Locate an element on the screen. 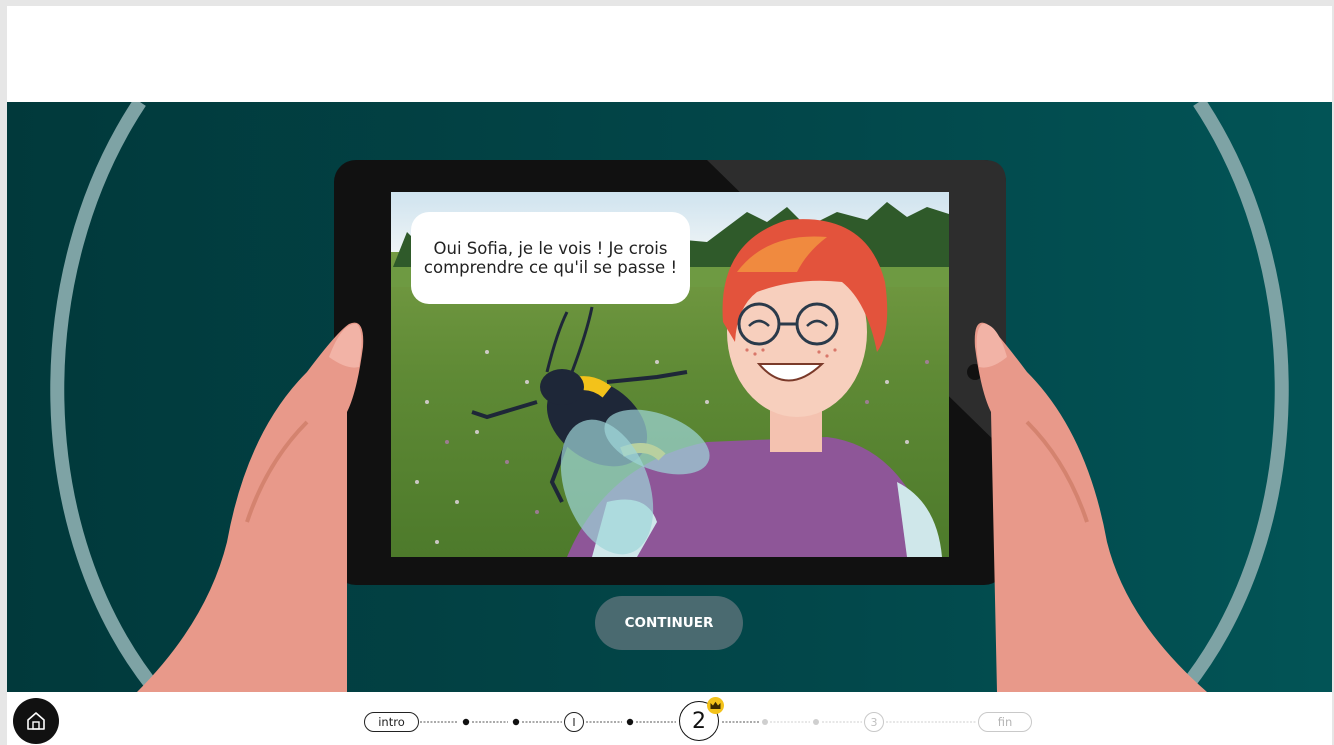 The image size is (1334, 745). crown-badge is located at coordinates (715, 705).